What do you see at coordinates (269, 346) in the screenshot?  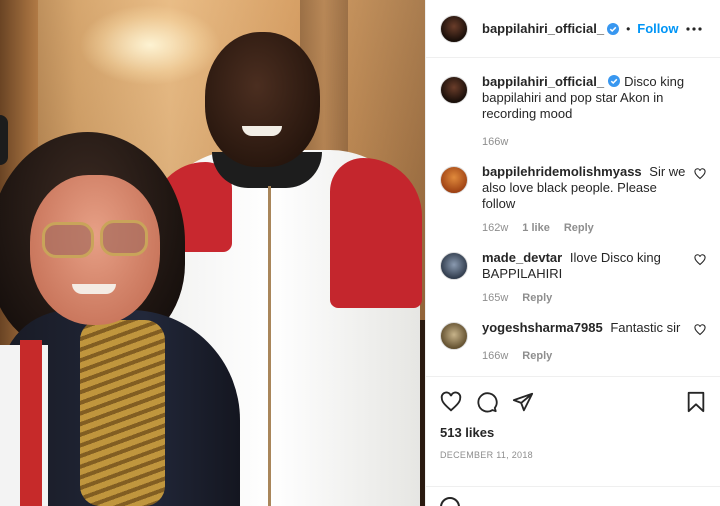 I see `photo-jacket-zipper` at bounding box center [269, 346].